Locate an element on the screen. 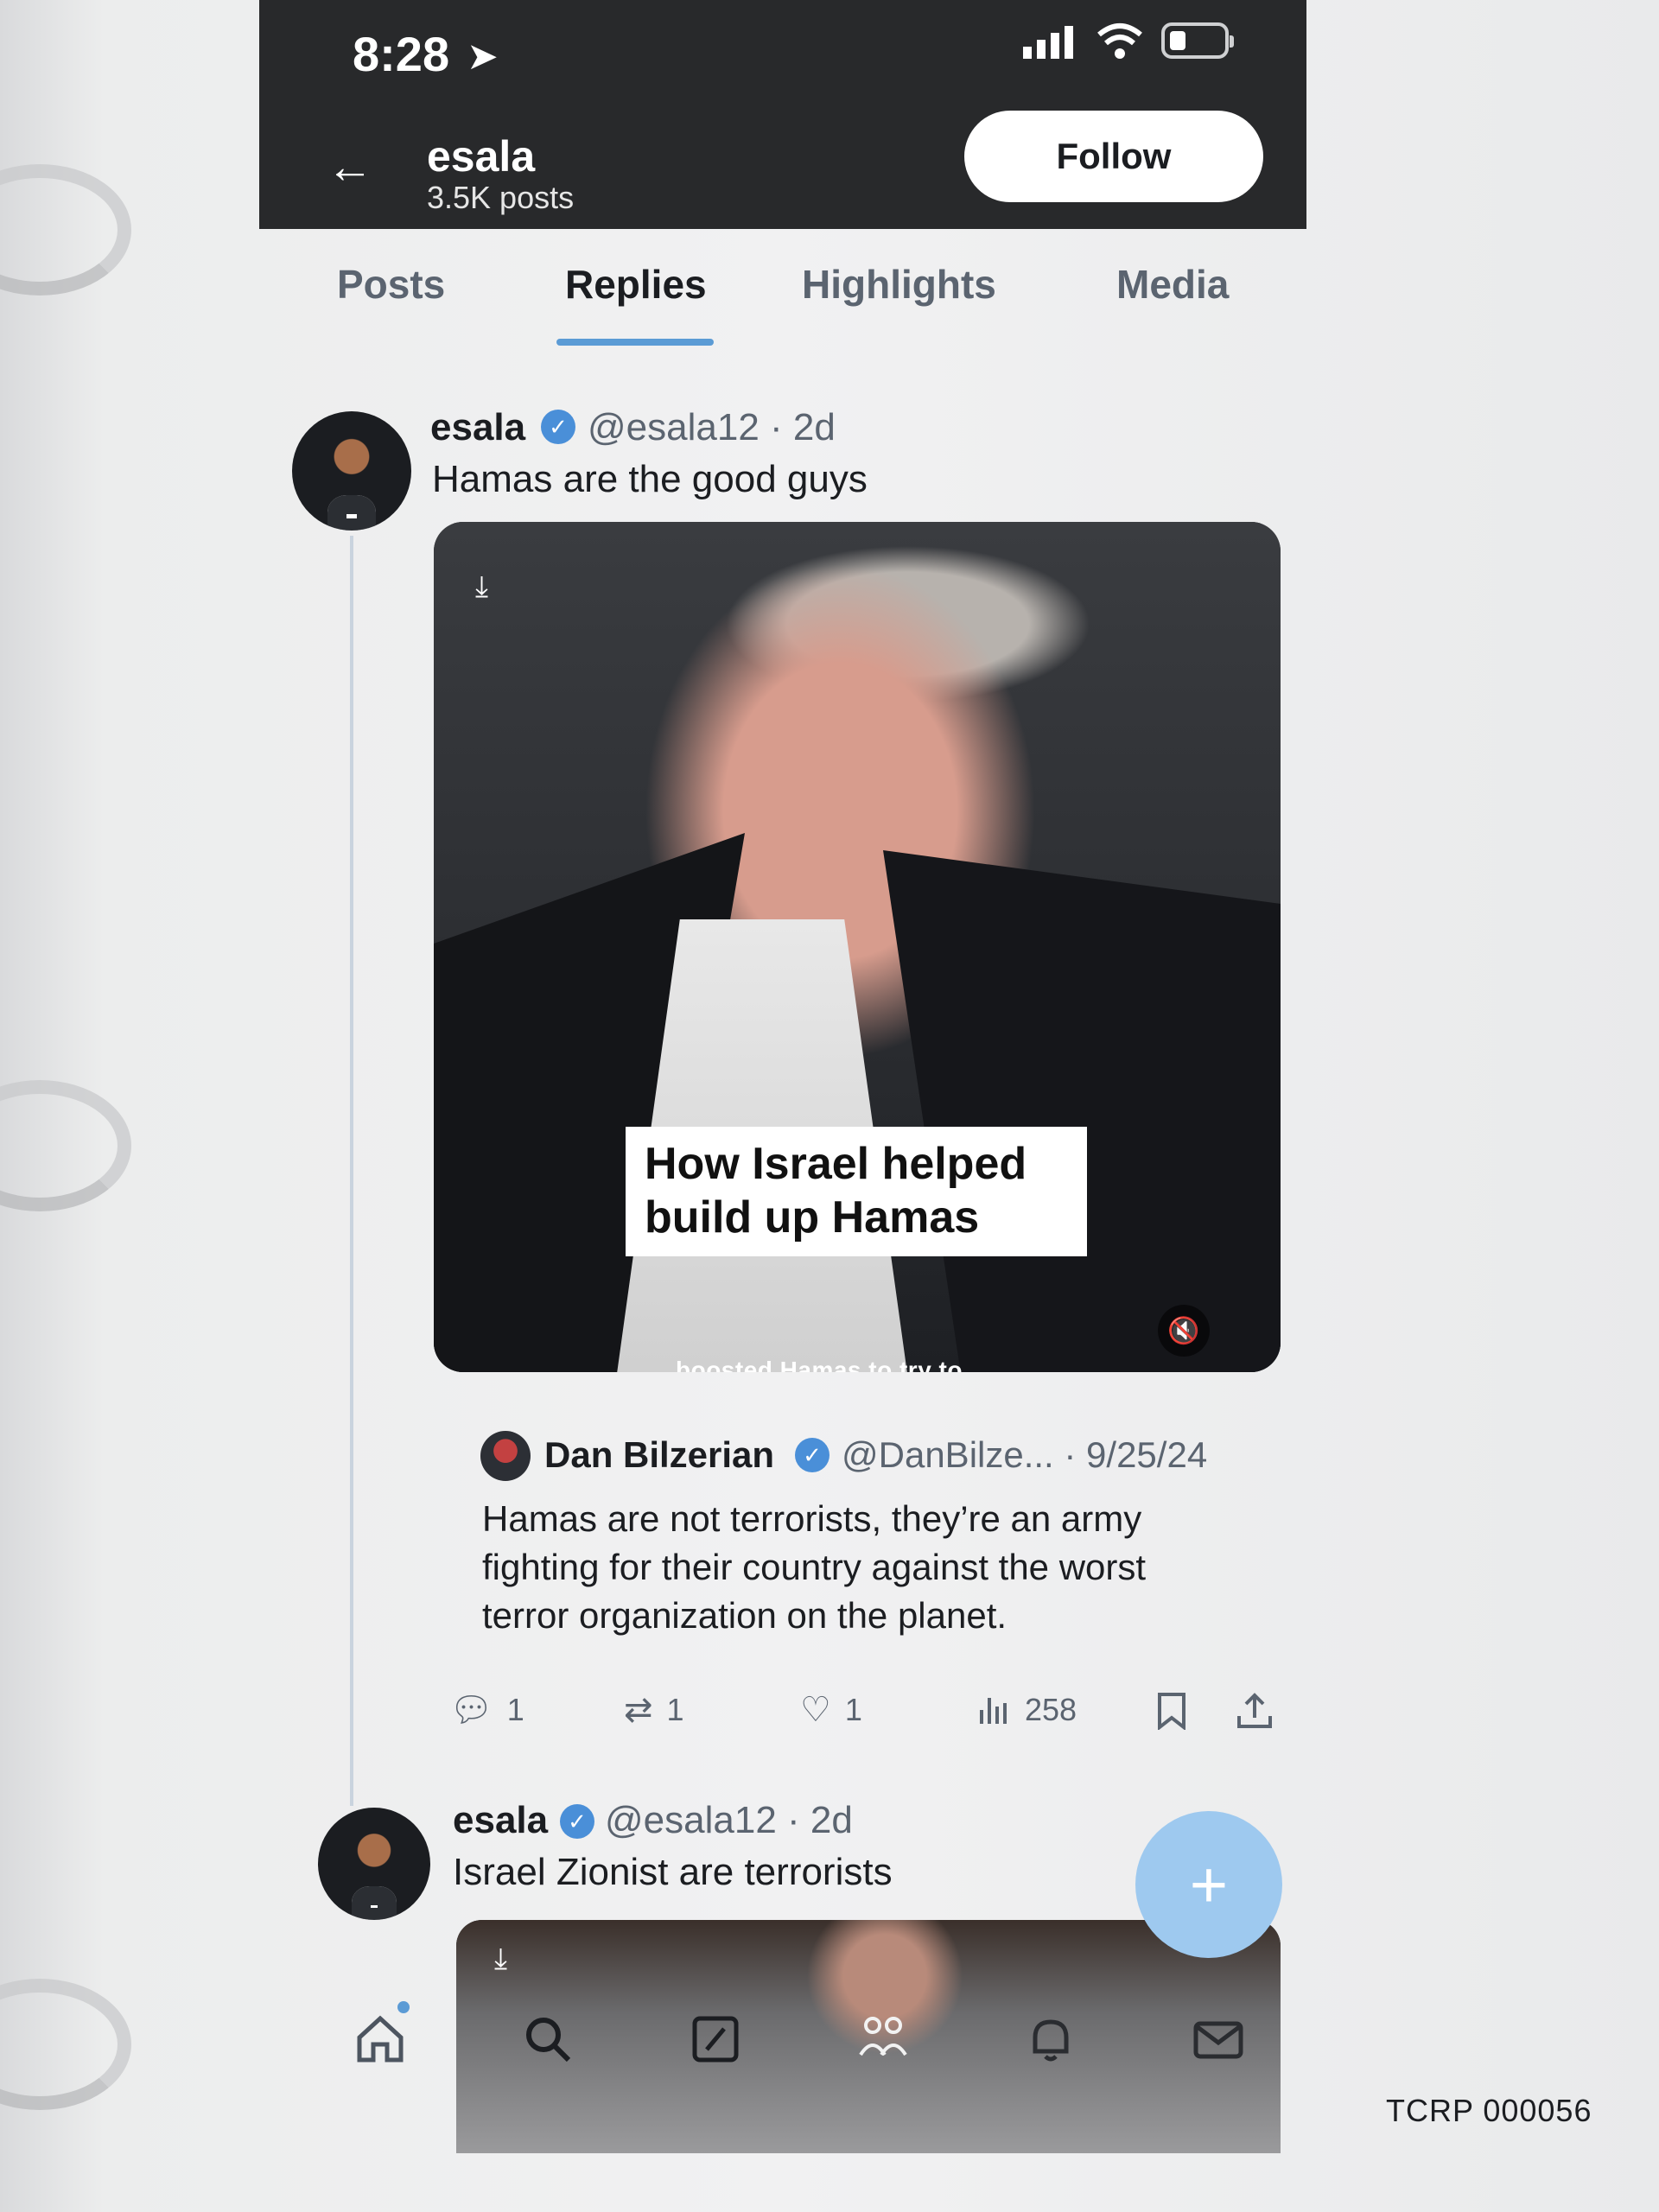 This screenshot has height=2212, width=1659. view-count: 258 is located at coordinates (1051, 1709).